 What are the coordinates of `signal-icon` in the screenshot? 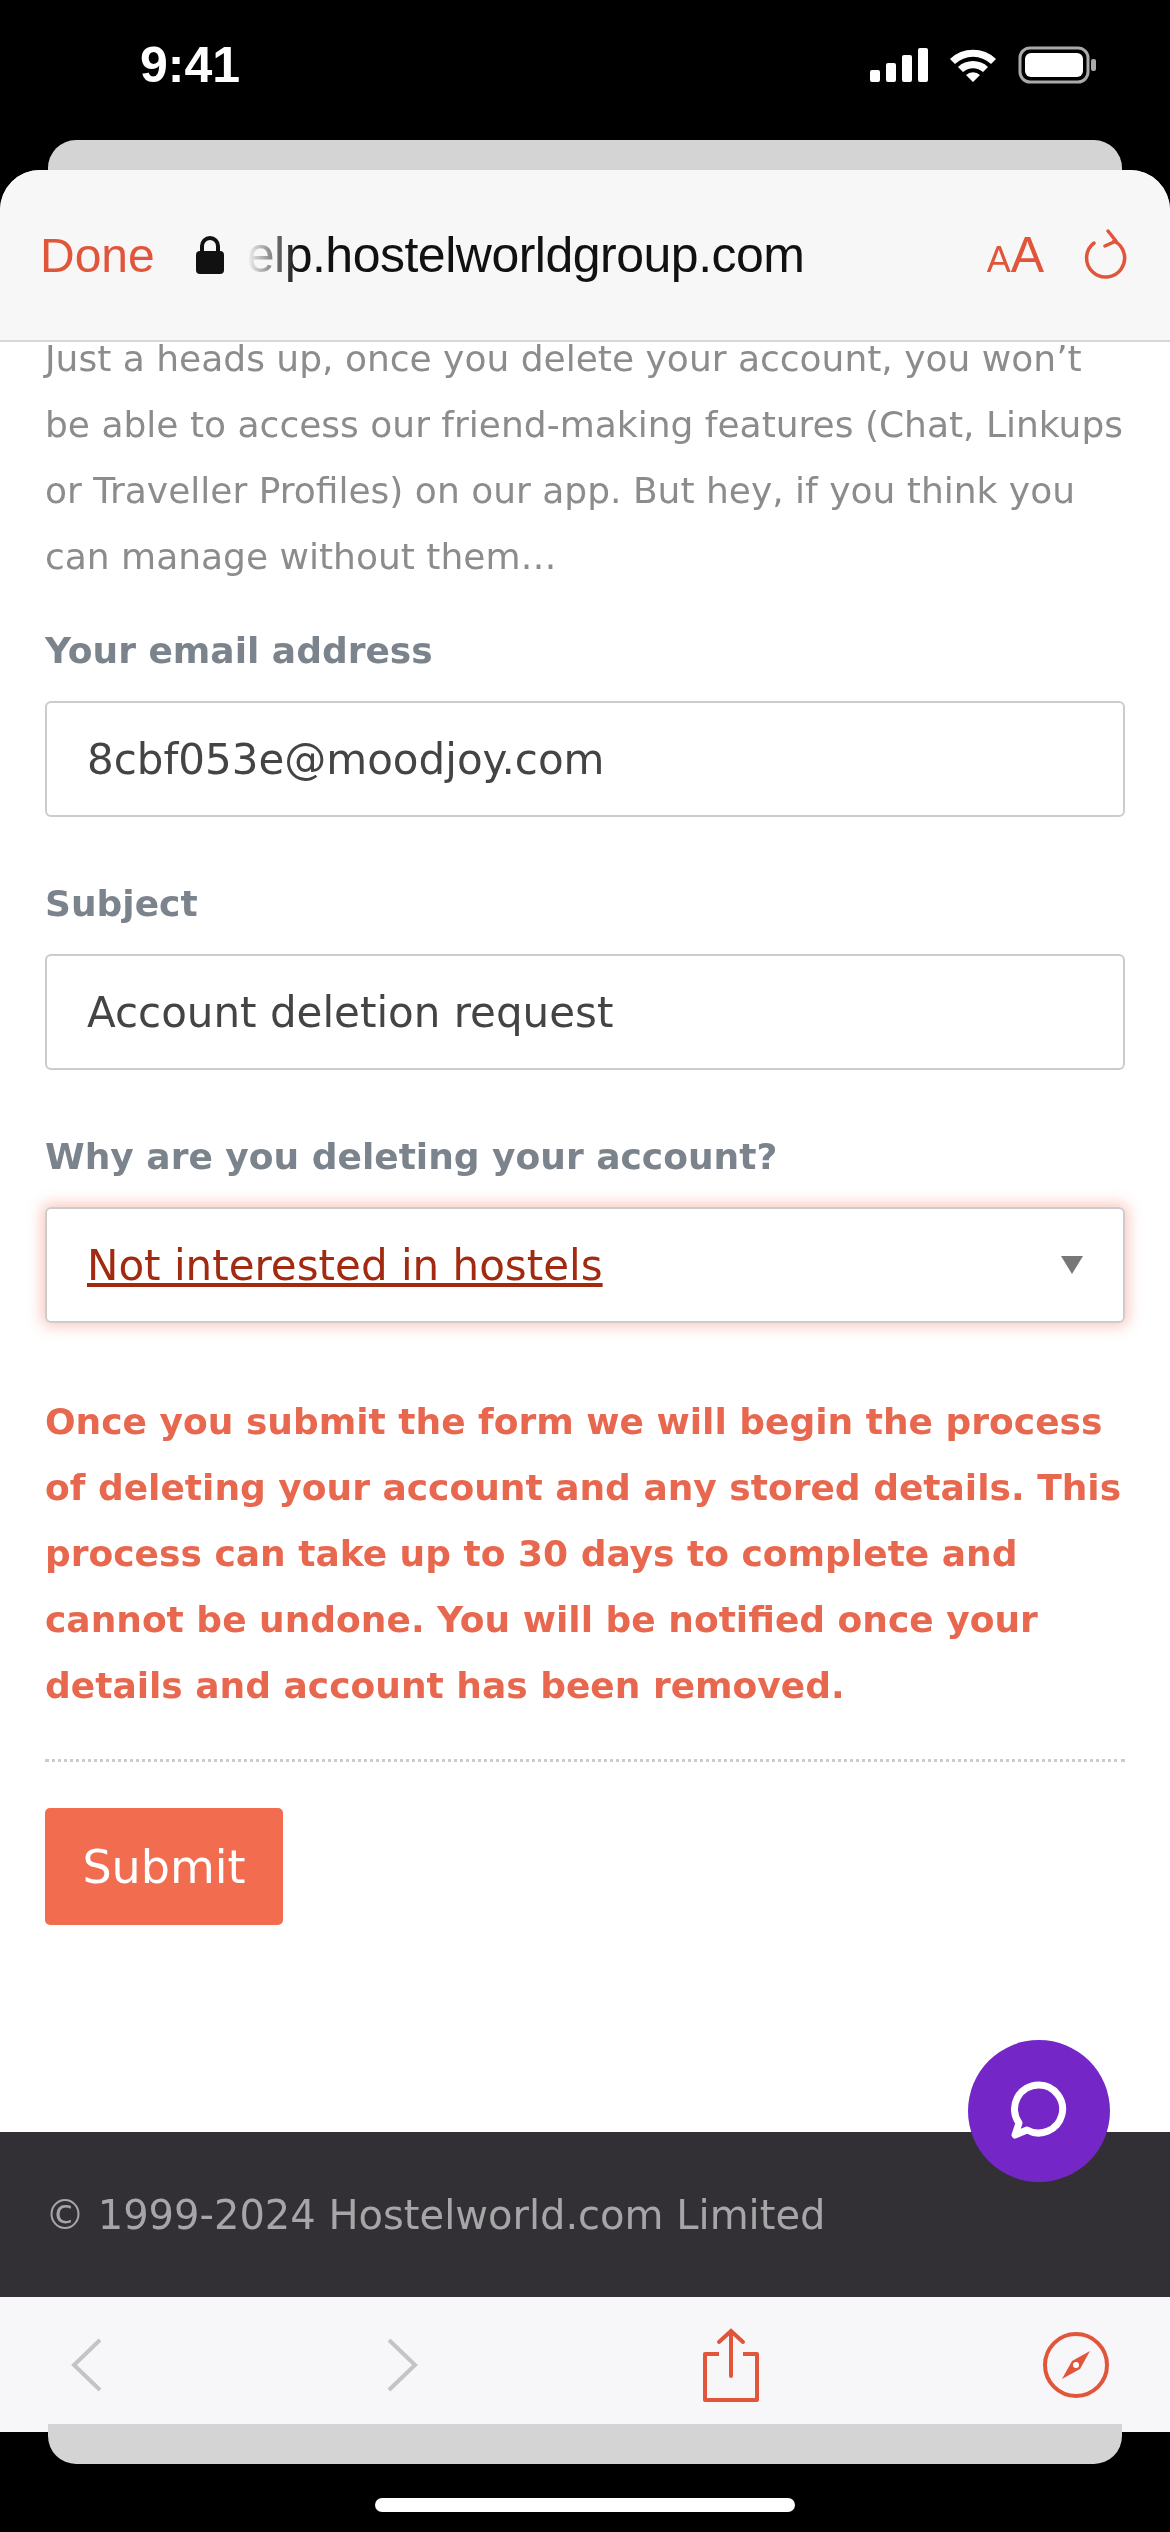 It's located at (899, 65).